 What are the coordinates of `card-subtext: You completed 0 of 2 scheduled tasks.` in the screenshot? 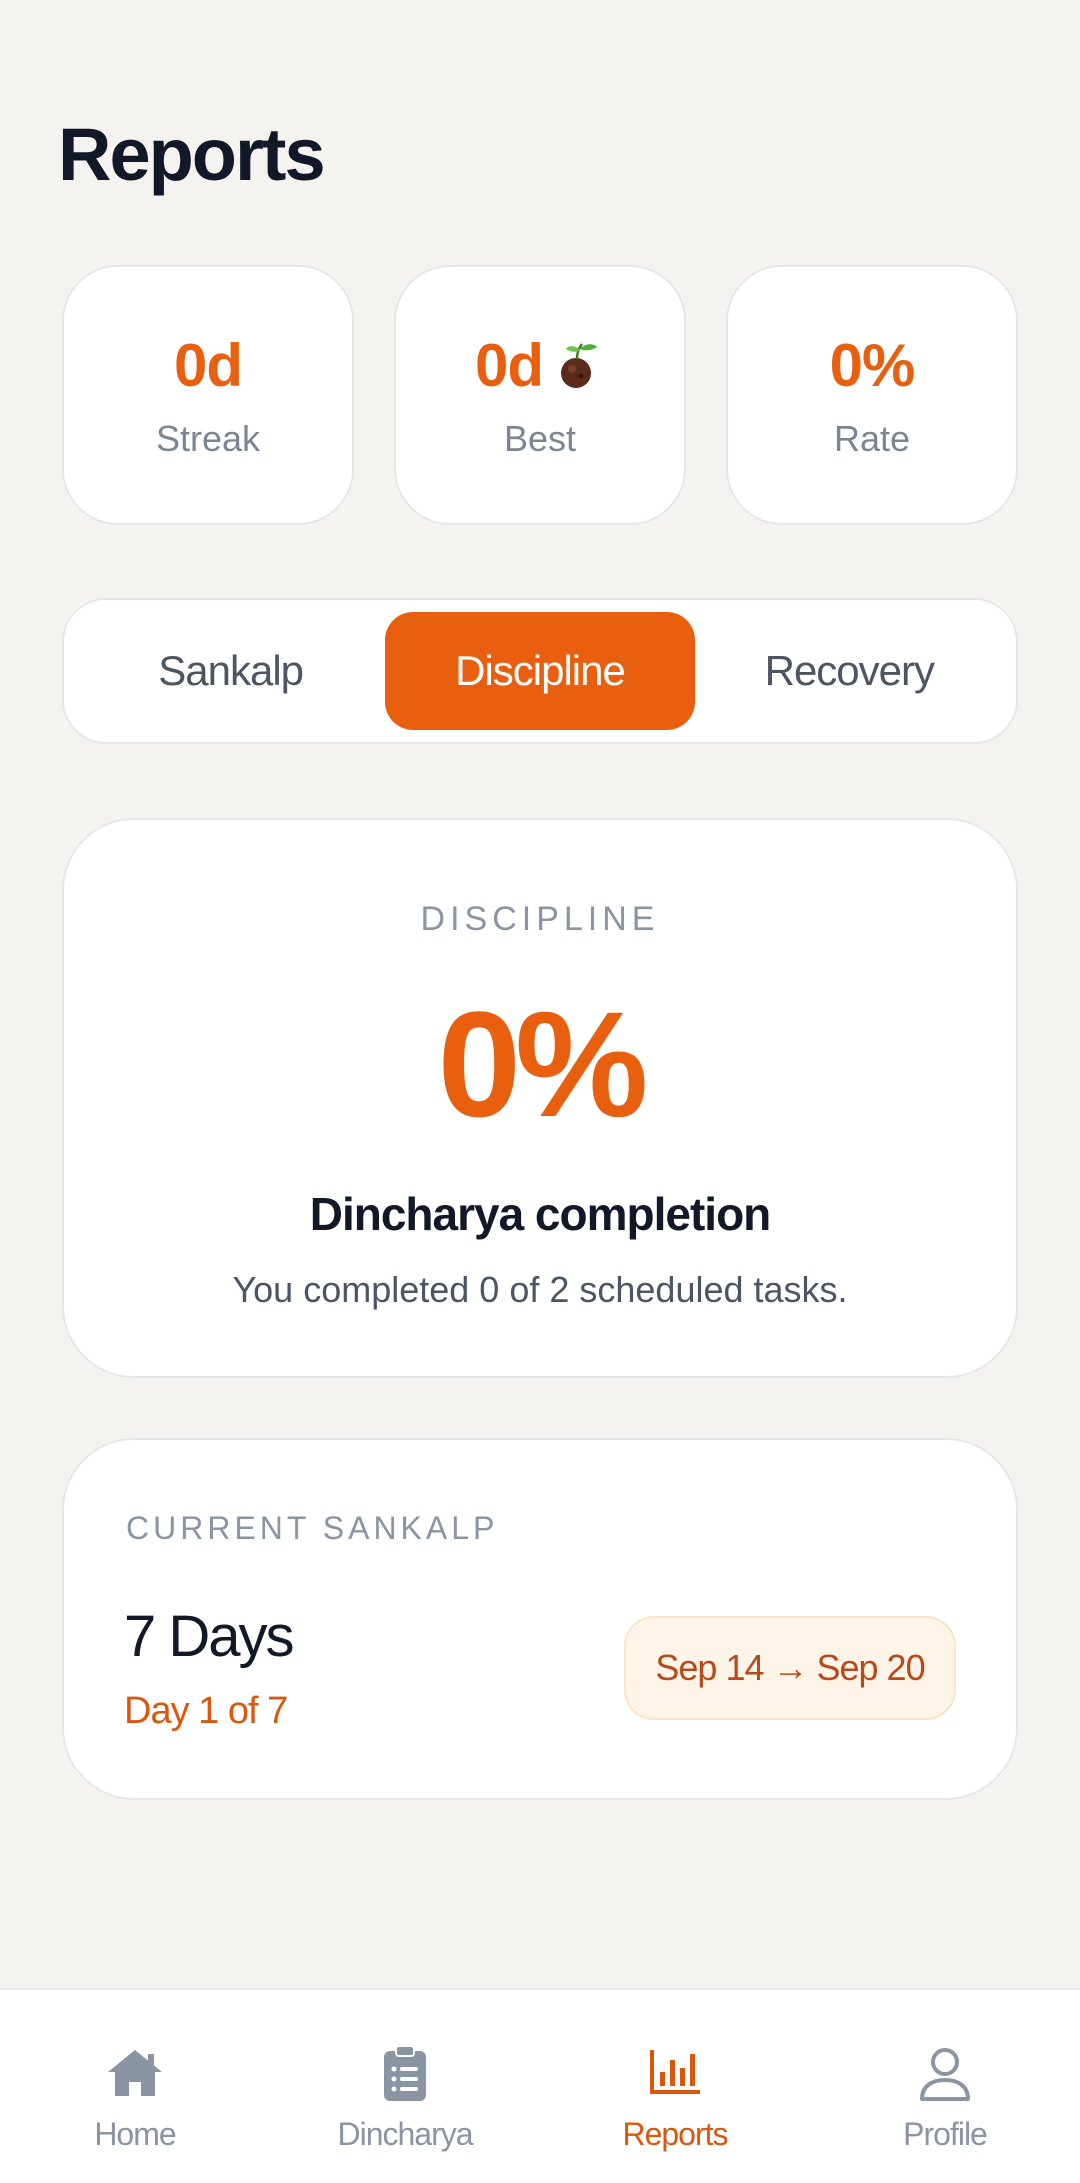 It's located at (540, 1289).